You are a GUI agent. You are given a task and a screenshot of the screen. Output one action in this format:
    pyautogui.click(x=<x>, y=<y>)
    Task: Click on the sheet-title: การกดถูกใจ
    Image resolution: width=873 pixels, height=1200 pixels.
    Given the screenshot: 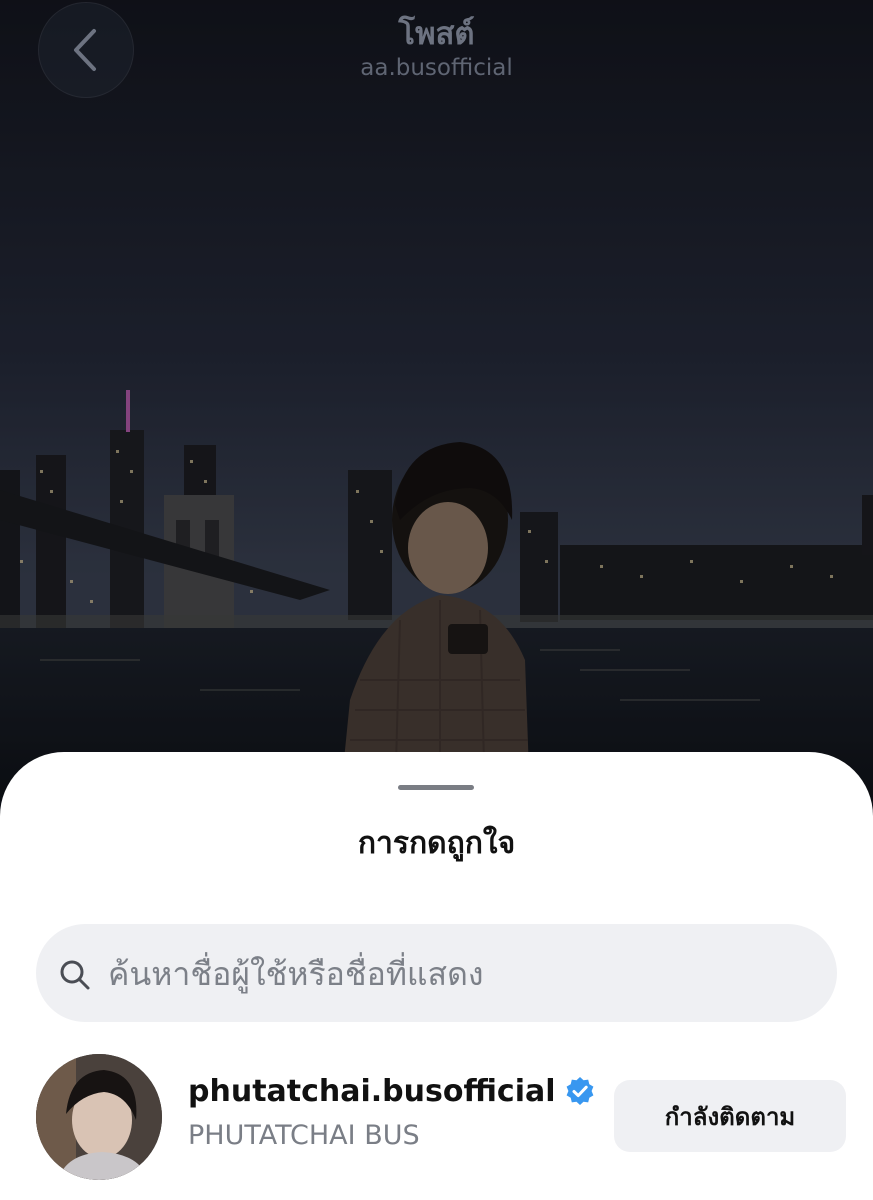 What is the action you would take?
    pyautogui.click(x=436, y=843)
    